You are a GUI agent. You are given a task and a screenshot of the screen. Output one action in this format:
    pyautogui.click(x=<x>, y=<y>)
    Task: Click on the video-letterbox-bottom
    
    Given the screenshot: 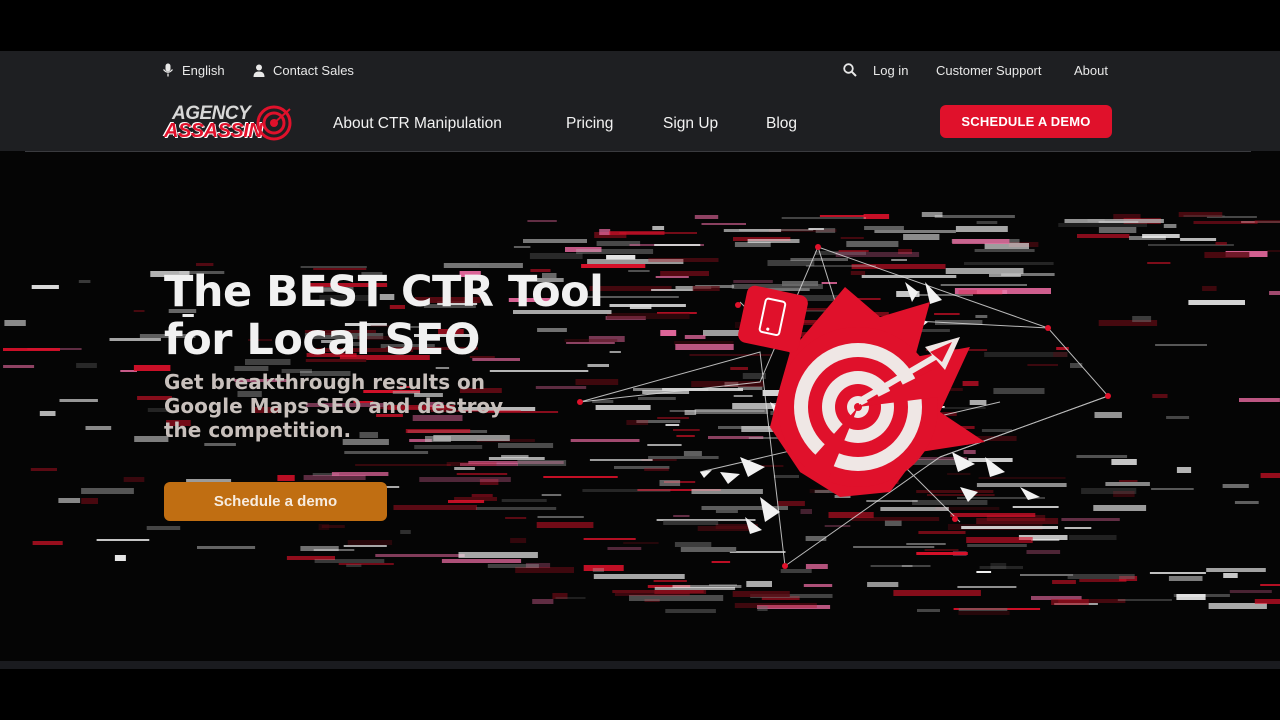 What is the action you would take?
    pyautogui.click(x=640, y=694)
    